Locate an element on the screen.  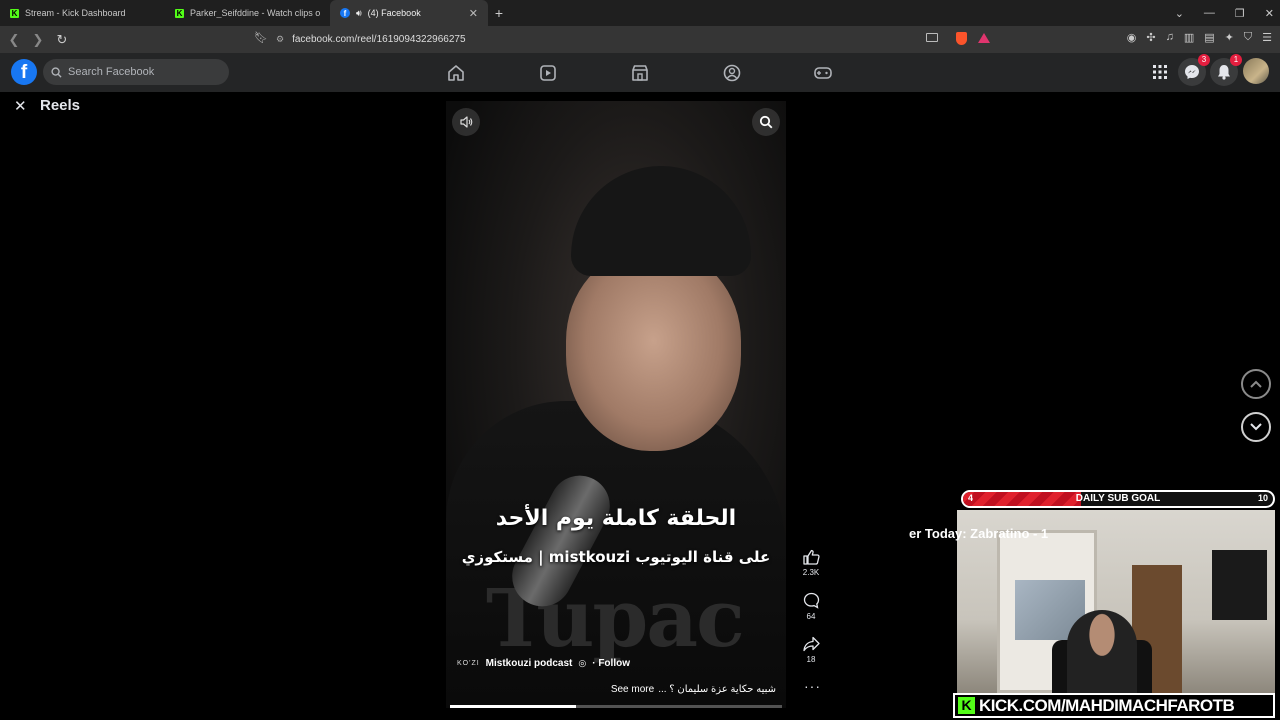
comment-button: 64 is located at coordinates (811, 606).